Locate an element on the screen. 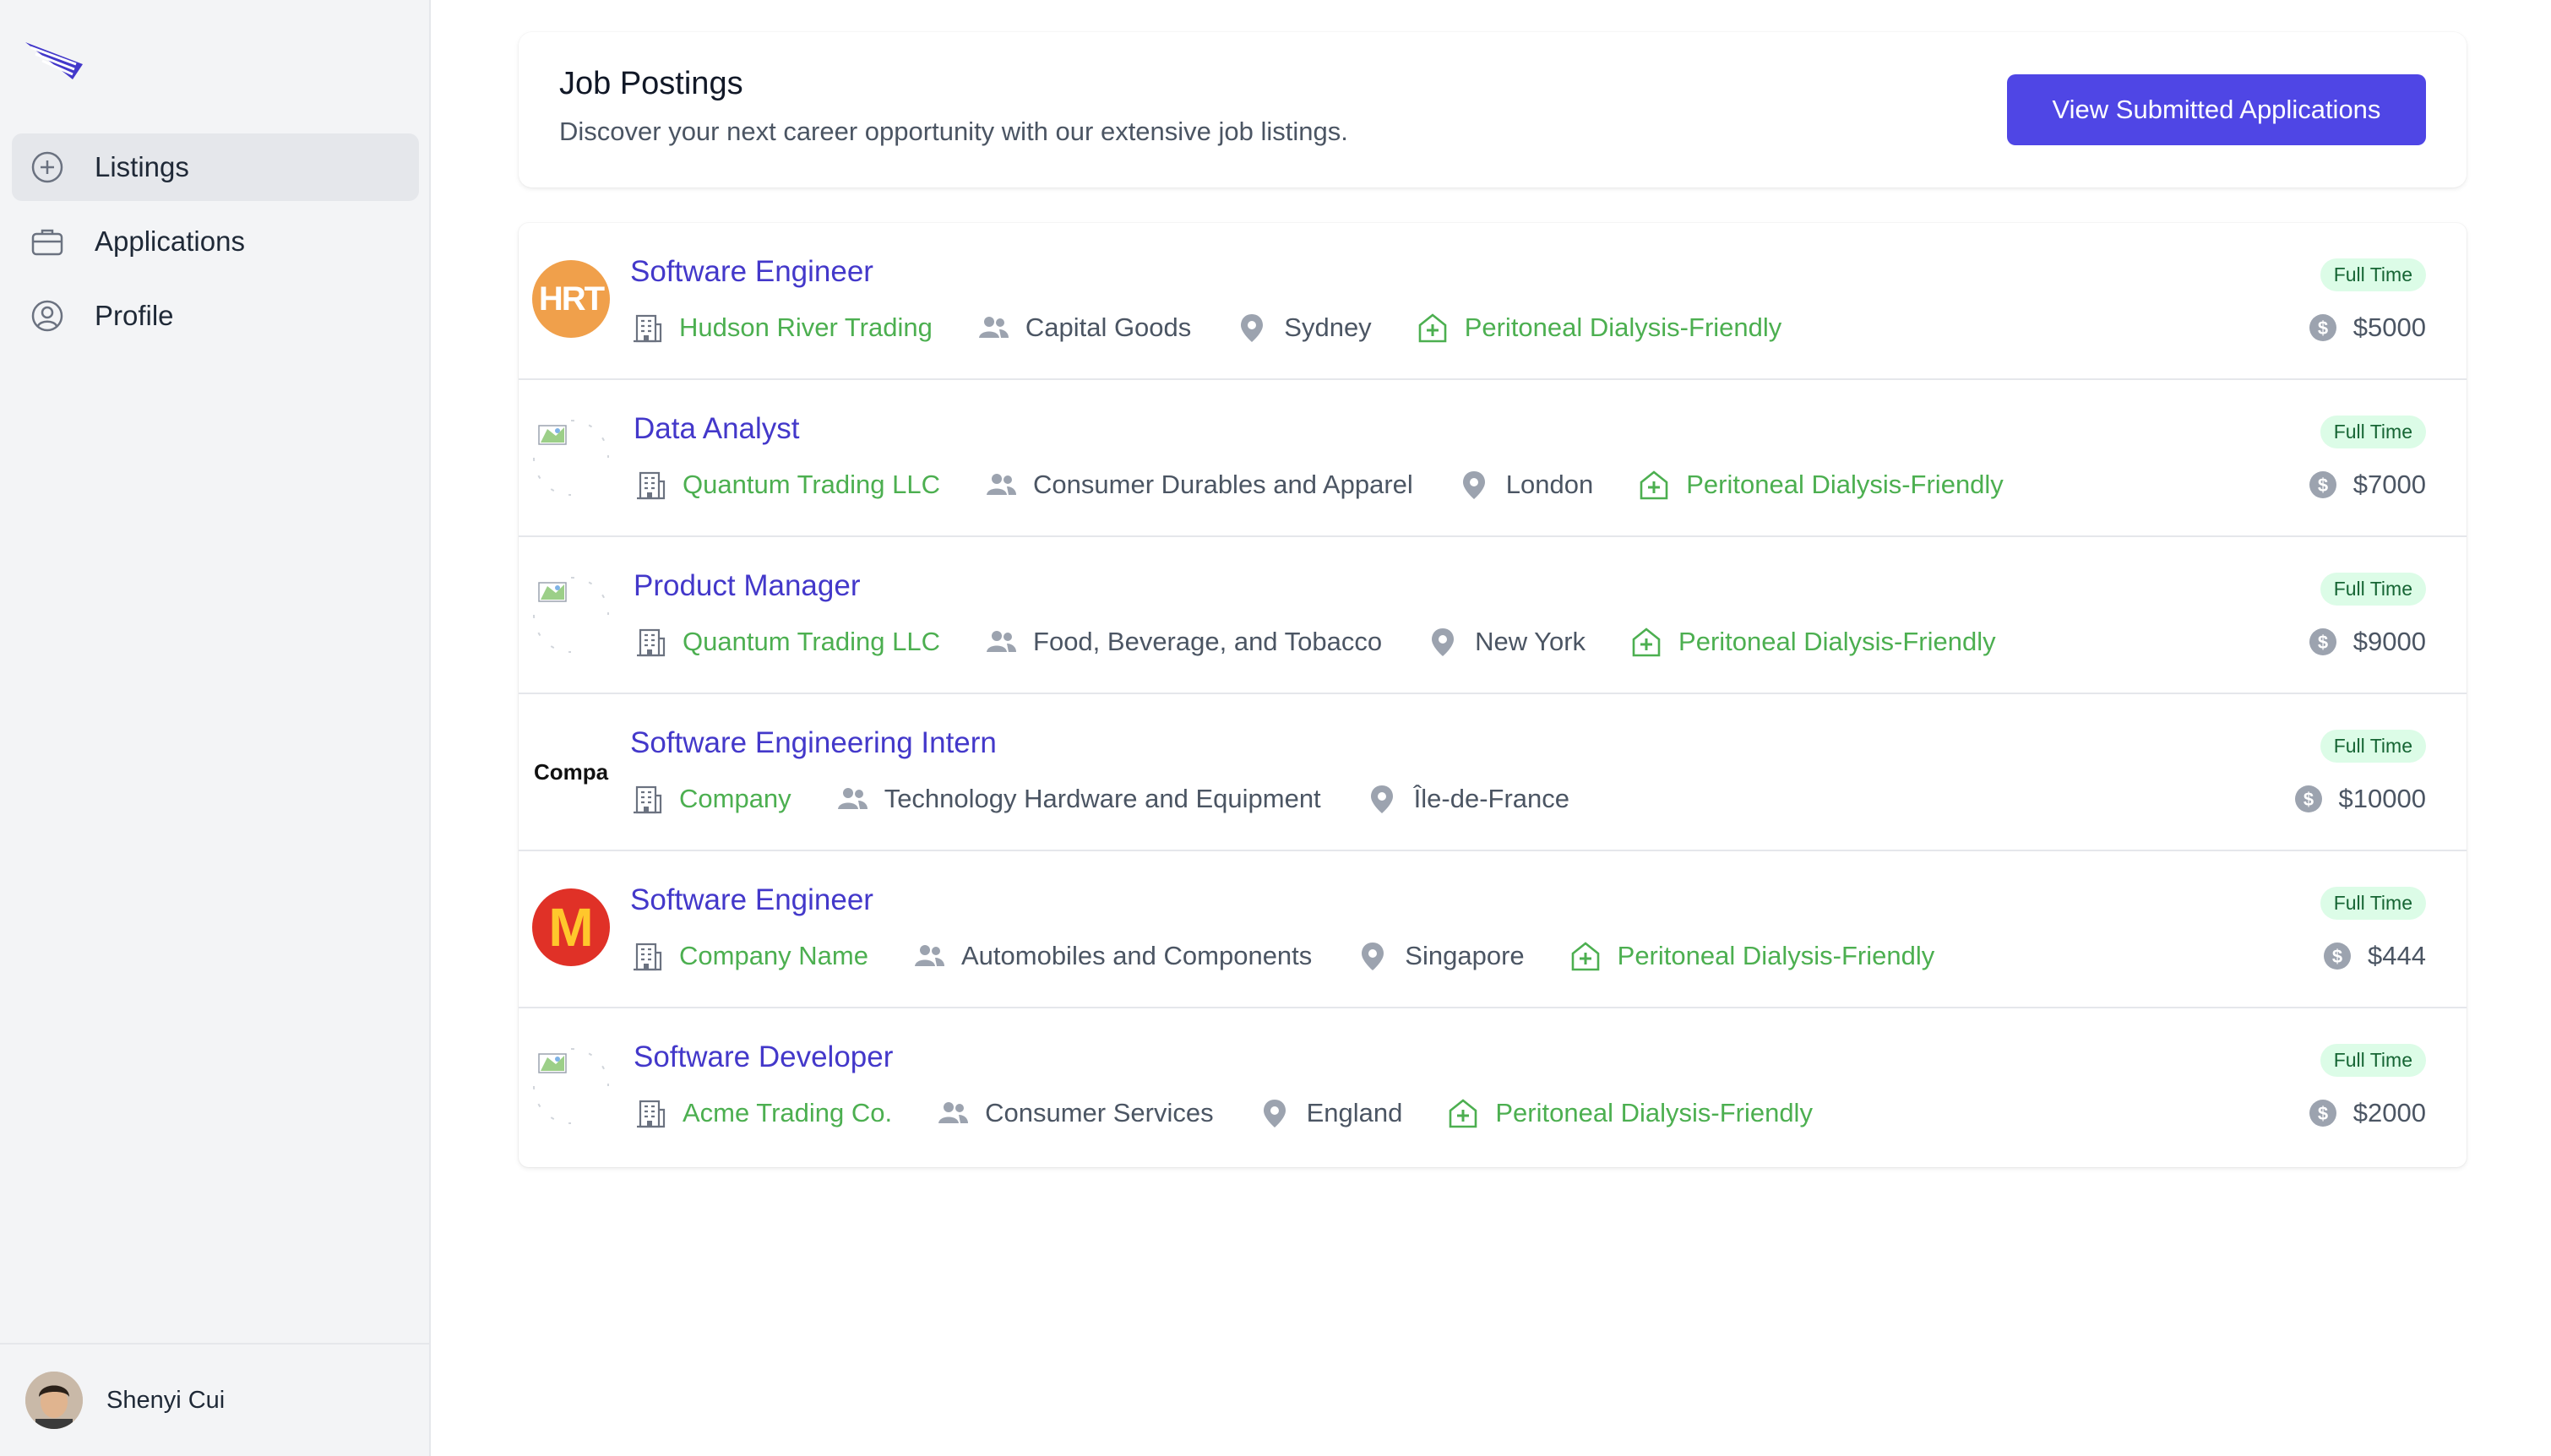  user-menu: Shenyi Cui is located at coordinates (214, 1399).